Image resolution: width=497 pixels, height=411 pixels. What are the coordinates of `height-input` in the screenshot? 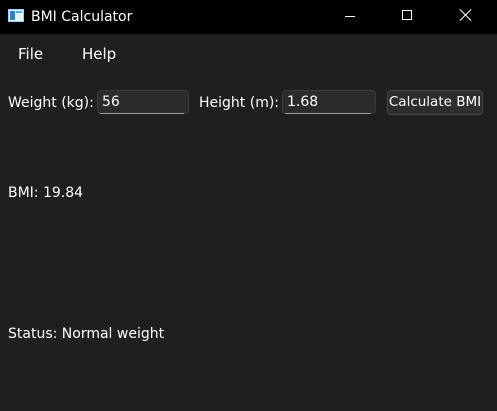 It's located at (327, 102).